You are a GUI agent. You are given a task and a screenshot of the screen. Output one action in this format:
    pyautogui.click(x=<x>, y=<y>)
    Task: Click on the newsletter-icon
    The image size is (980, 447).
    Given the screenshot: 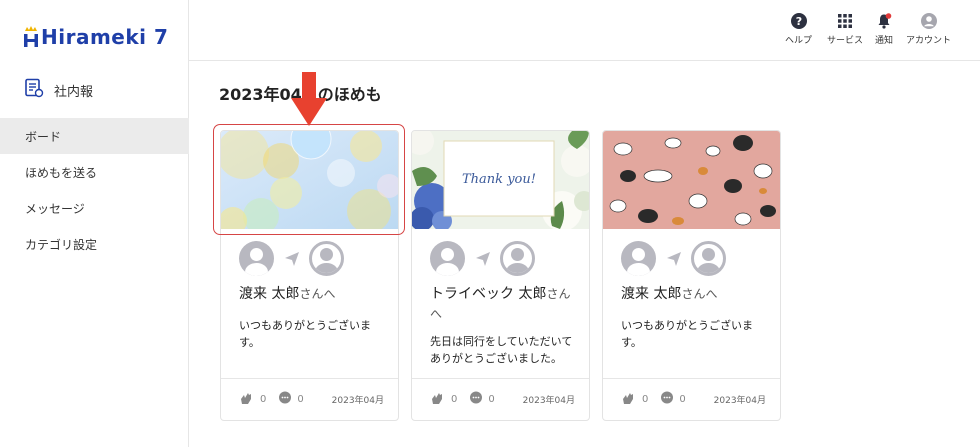 What is the action you would take?
    pyautogui.click(x=34, y=90)
    